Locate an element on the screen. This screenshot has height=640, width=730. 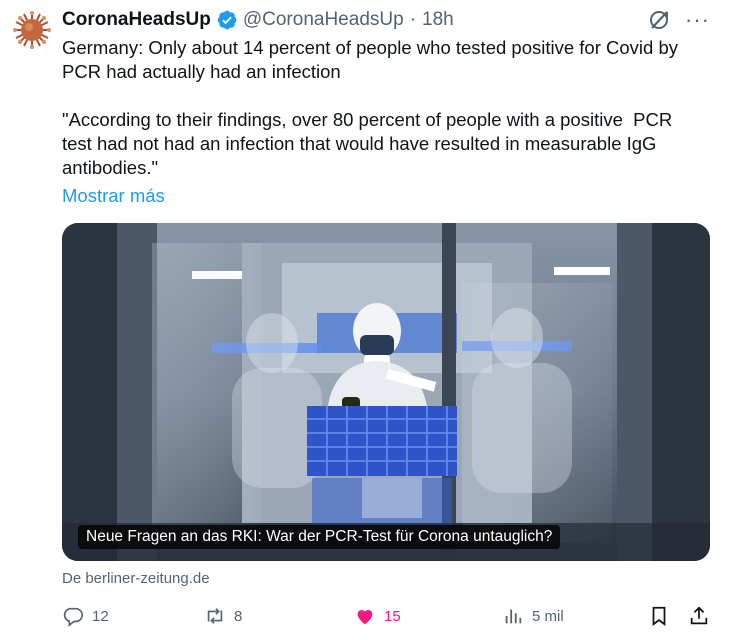
virus-avatar-icon is located at coordinates (32, 30).